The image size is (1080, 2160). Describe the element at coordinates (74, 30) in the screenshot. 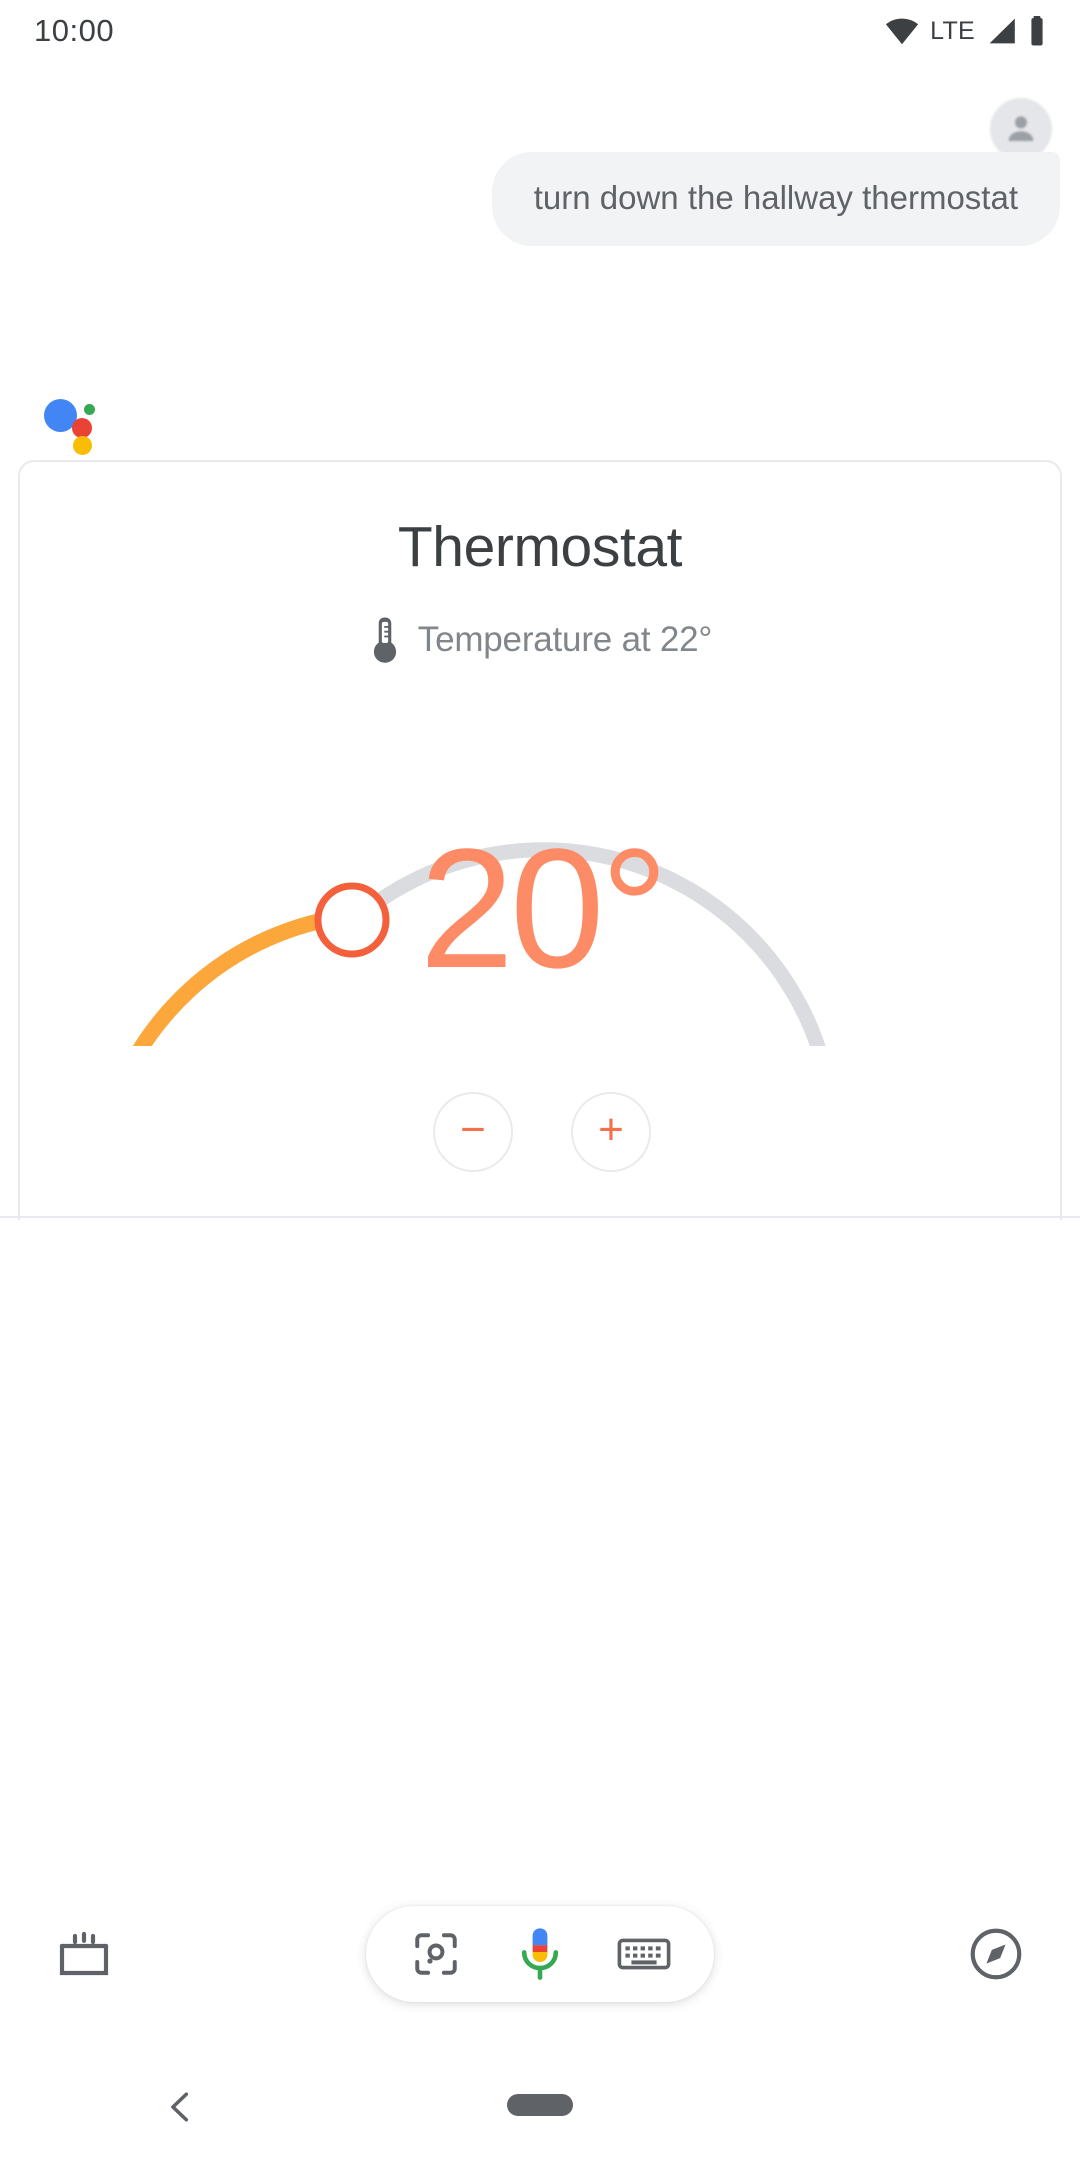

I see `status-clock: 10:00` at that location.